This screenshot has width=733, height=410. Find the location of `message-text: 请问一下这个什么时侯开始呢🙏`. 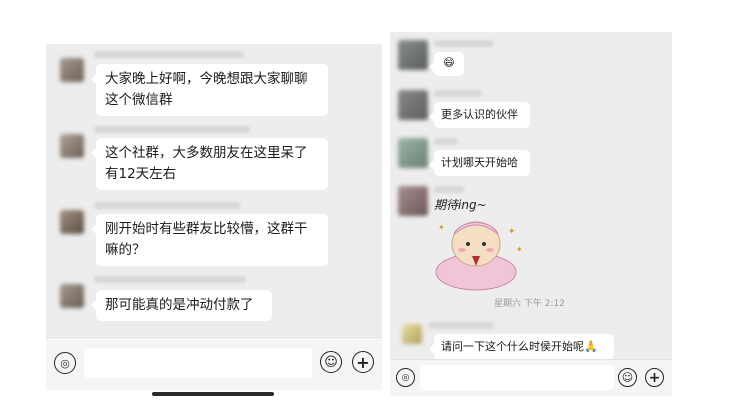

message-text: 请问一下这个什么时侯开始呢🙏 is located at coordinates (519, 346).